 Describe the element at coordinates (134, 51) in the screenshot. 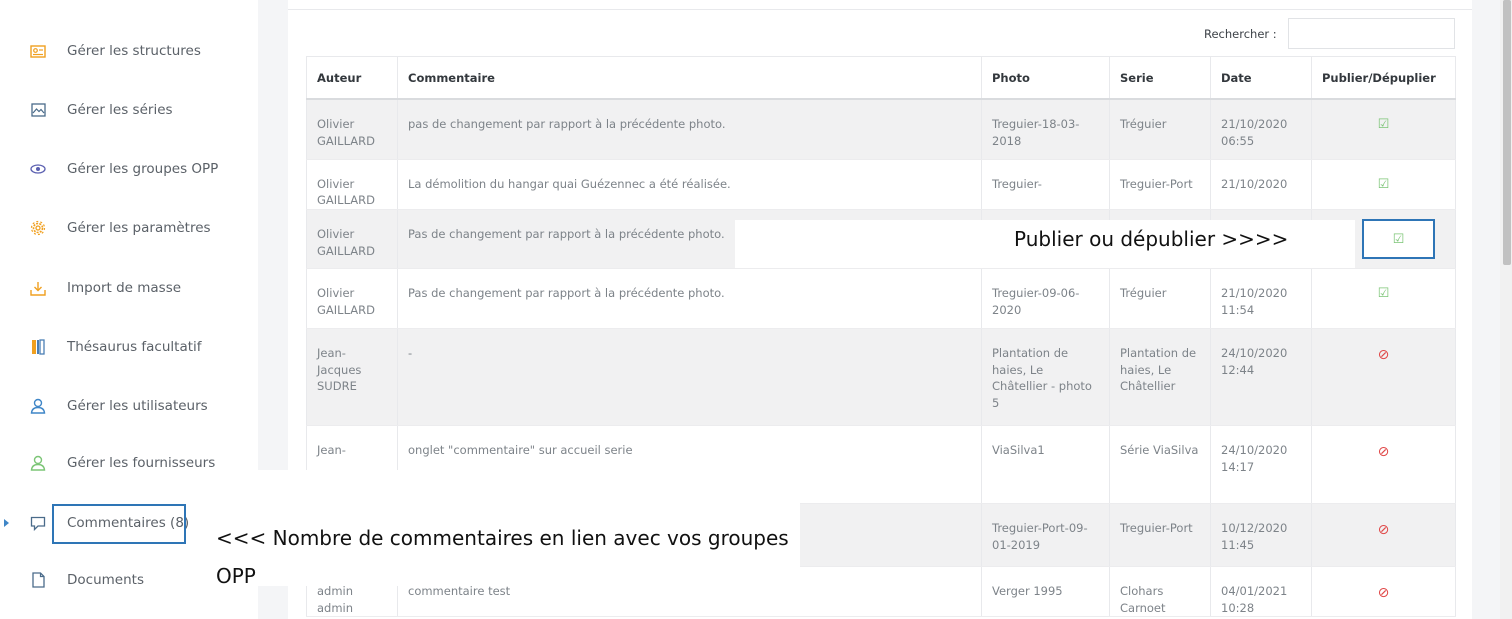

I see `sidebar-item-label: Gérer les structures` at that location.